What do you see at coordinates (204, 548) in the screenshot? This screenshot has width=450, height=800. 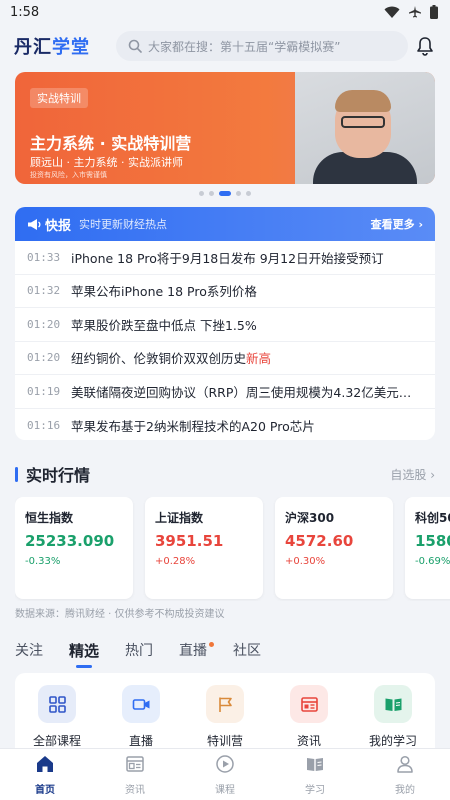 I see `index-card: 上证指数 3951.51 +0.28%` at bounding box center [204, 548].